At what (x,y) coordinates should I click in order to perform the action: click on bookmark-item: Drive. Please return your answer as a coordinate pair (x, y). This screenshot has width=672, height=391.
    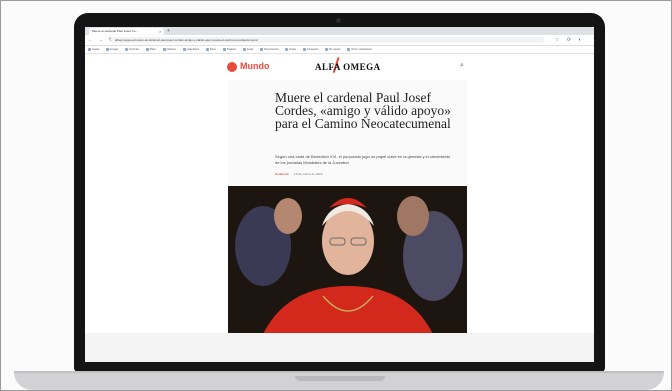
    Looking at the image, I should click on (211, 49).